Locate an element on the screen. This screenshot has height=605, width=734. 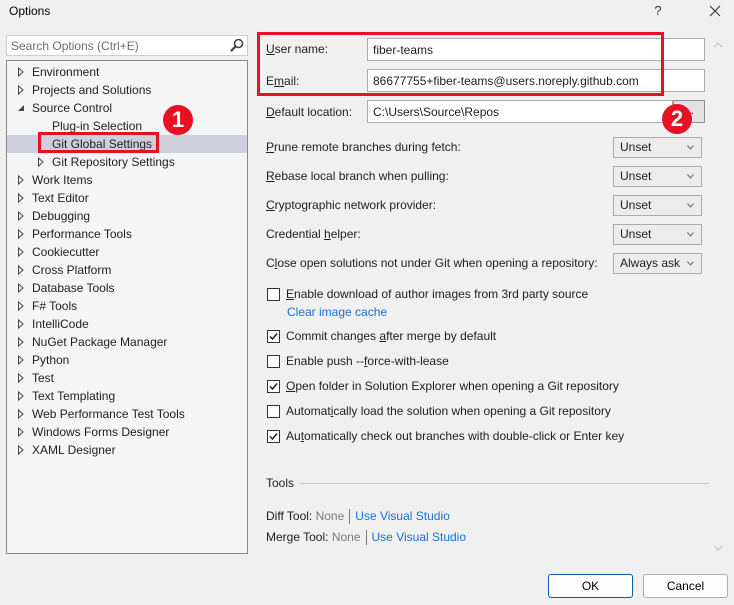
default-location-field is located at coordinates (520, 111).